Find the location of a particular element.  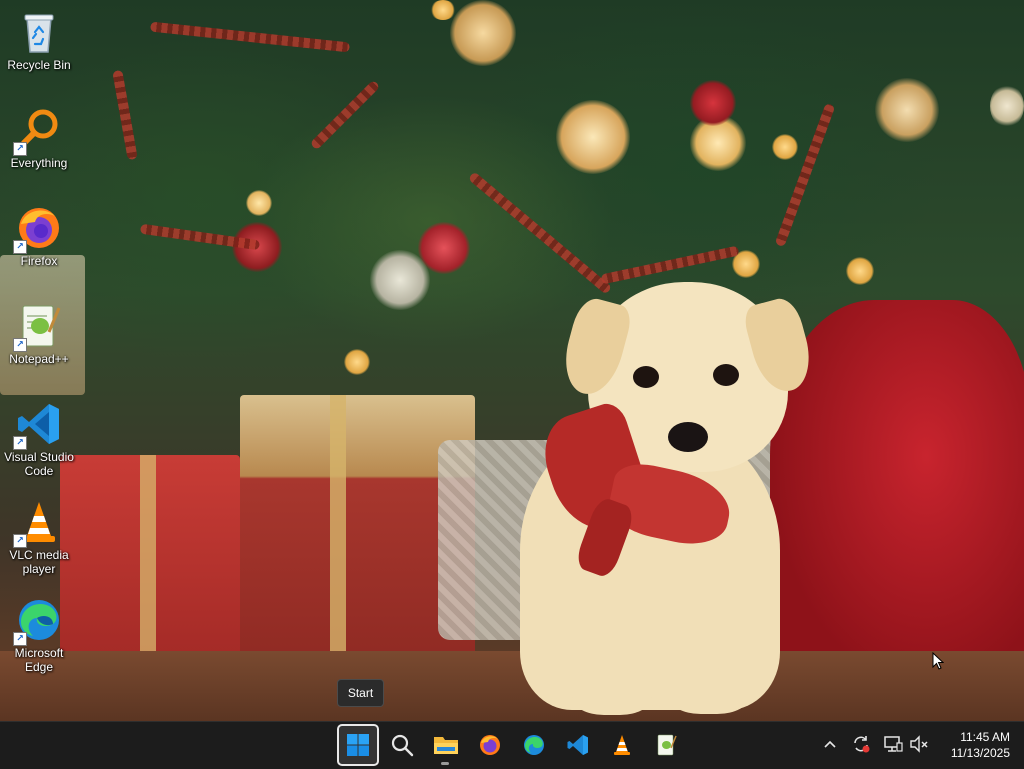

desktop-icon-edge: ↗ Microsoft Edge is located at coordinates (39, 635).